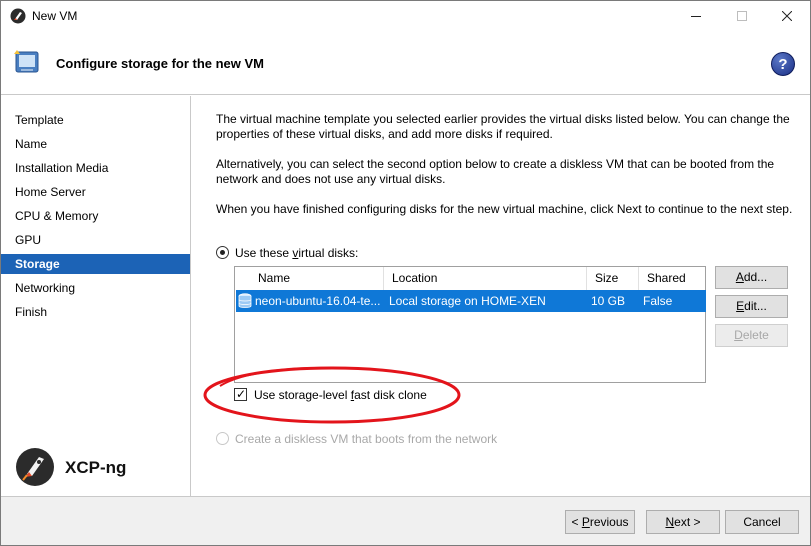  Describe the element at coordinates (317, 278) in the screenshot. I see `column-header-name: Name` at that location.